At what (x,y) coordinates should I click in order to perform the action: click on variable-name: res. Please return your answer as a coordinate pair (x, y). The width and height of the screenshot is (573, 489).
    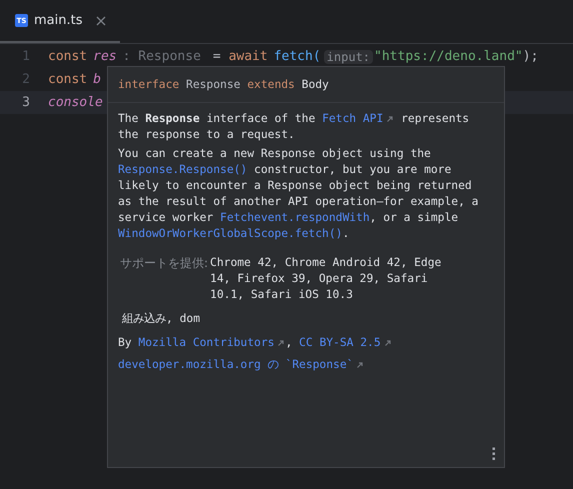
    Looking at the image, I should click on (105, 56).